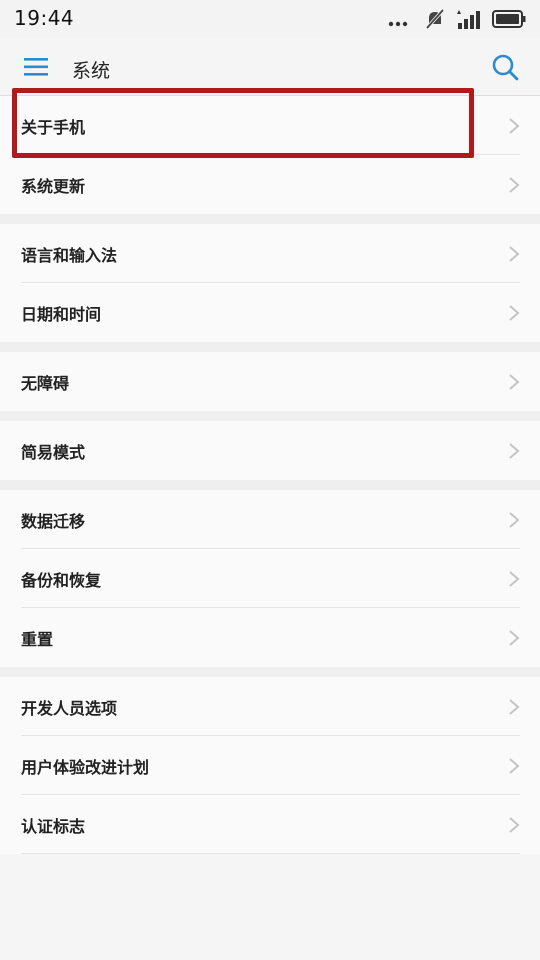 The image size is (540, 960). Describe the element at coordinates (36, 67) in the screenshot. I see `menu-icon` at that location.